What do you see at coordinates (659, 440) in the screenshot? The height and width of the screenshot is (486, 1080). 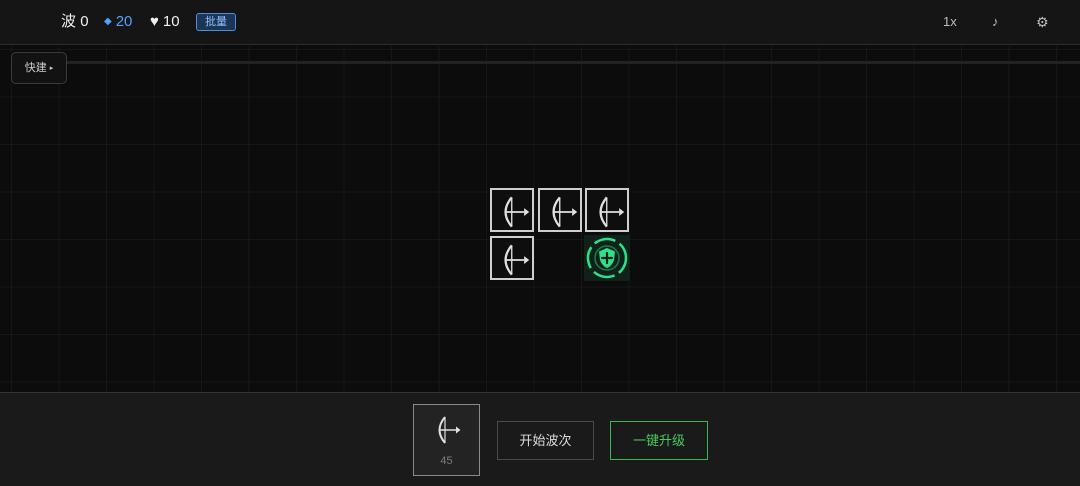 I see `upgrade-all-button: 一键升级` at bounding box center [659, 440].